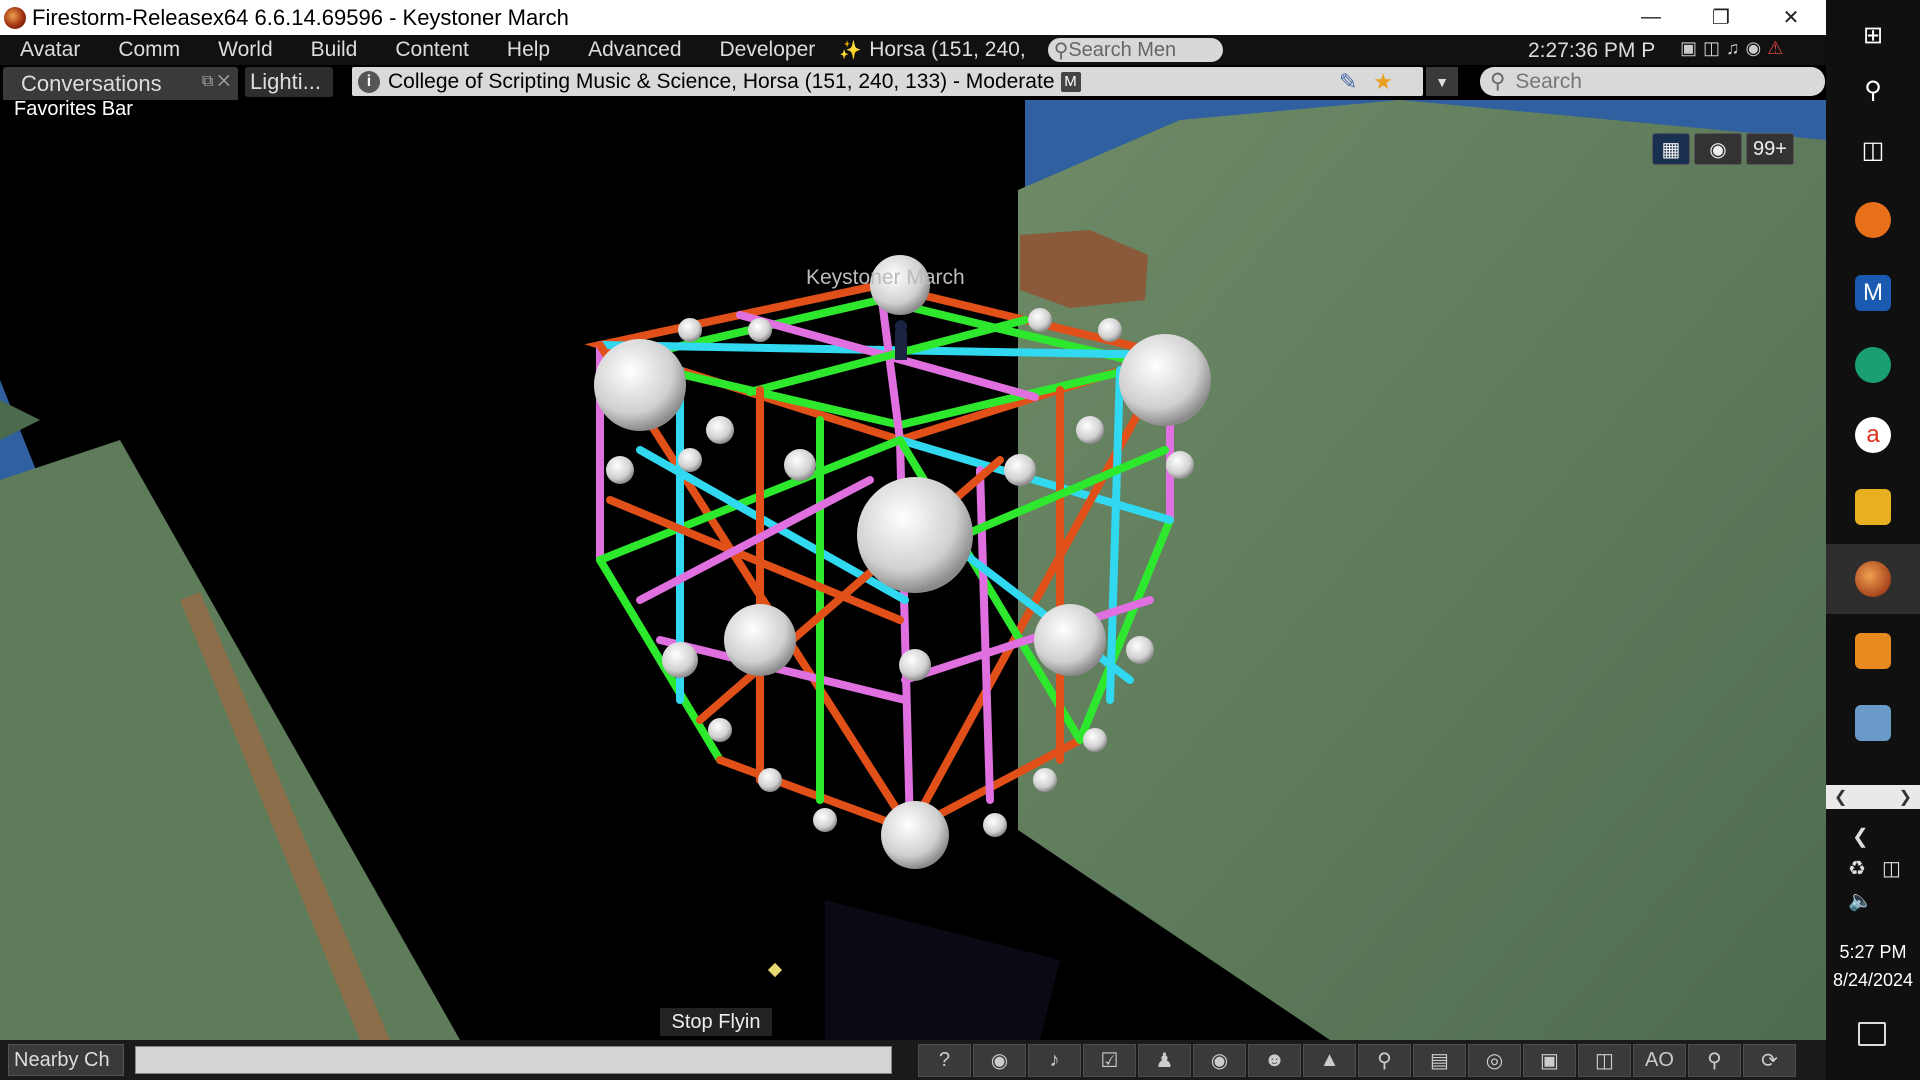 The height and width of the screenshot is (1080, 1920). I want to click on hud-icons: ▦ ◉ 99+, so click(1723, 149).